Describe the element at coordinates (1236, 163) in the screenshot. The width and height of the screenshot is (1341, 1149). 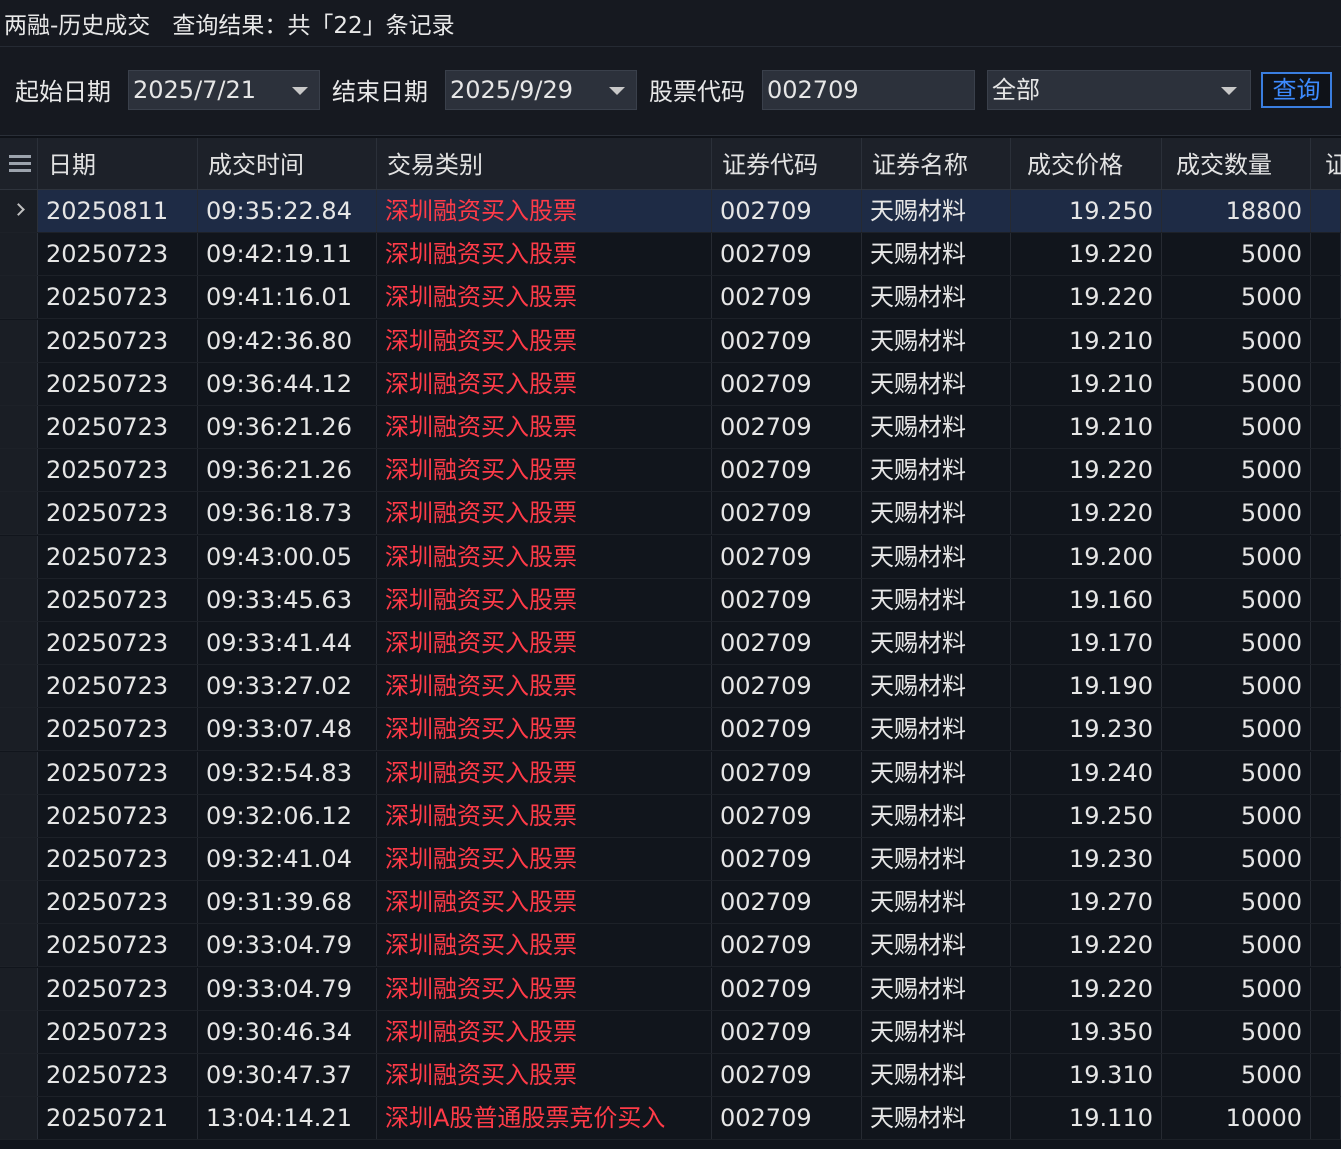
I see `column-header-quantity: 成交数量` at that location.